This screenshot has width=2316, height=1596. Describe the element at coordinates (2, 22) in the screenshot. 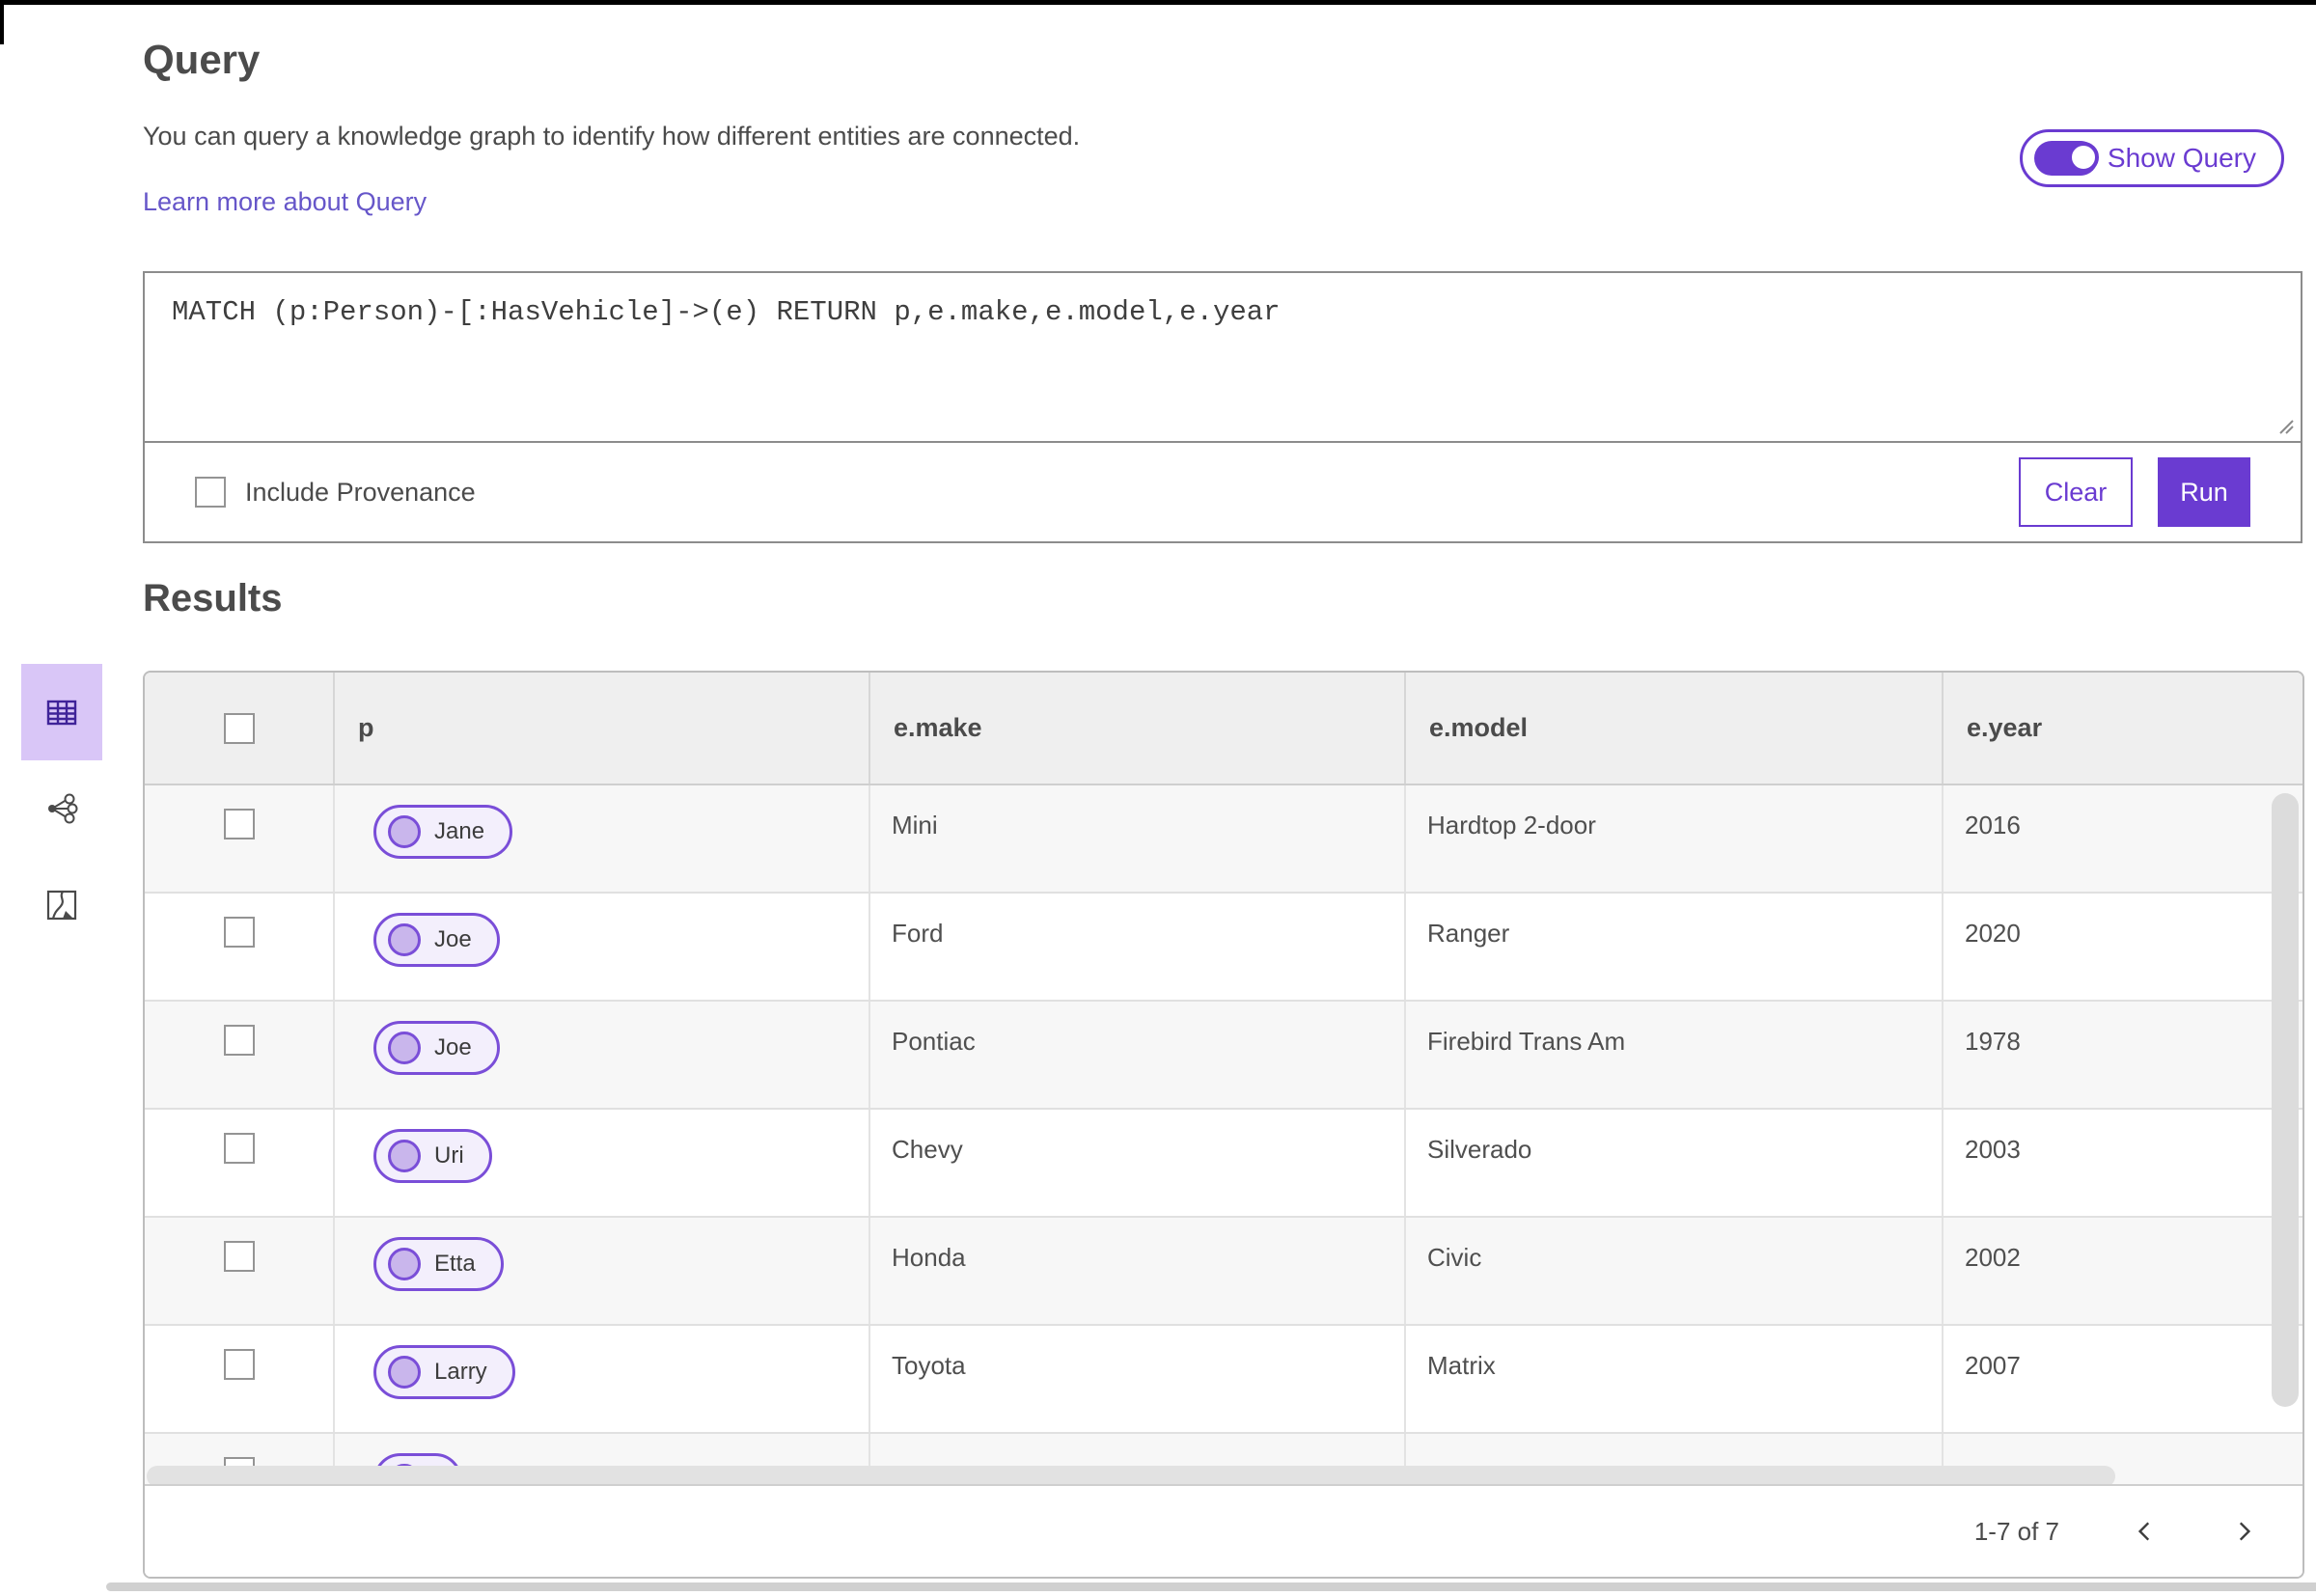

I see `window-left-edge` at that location.